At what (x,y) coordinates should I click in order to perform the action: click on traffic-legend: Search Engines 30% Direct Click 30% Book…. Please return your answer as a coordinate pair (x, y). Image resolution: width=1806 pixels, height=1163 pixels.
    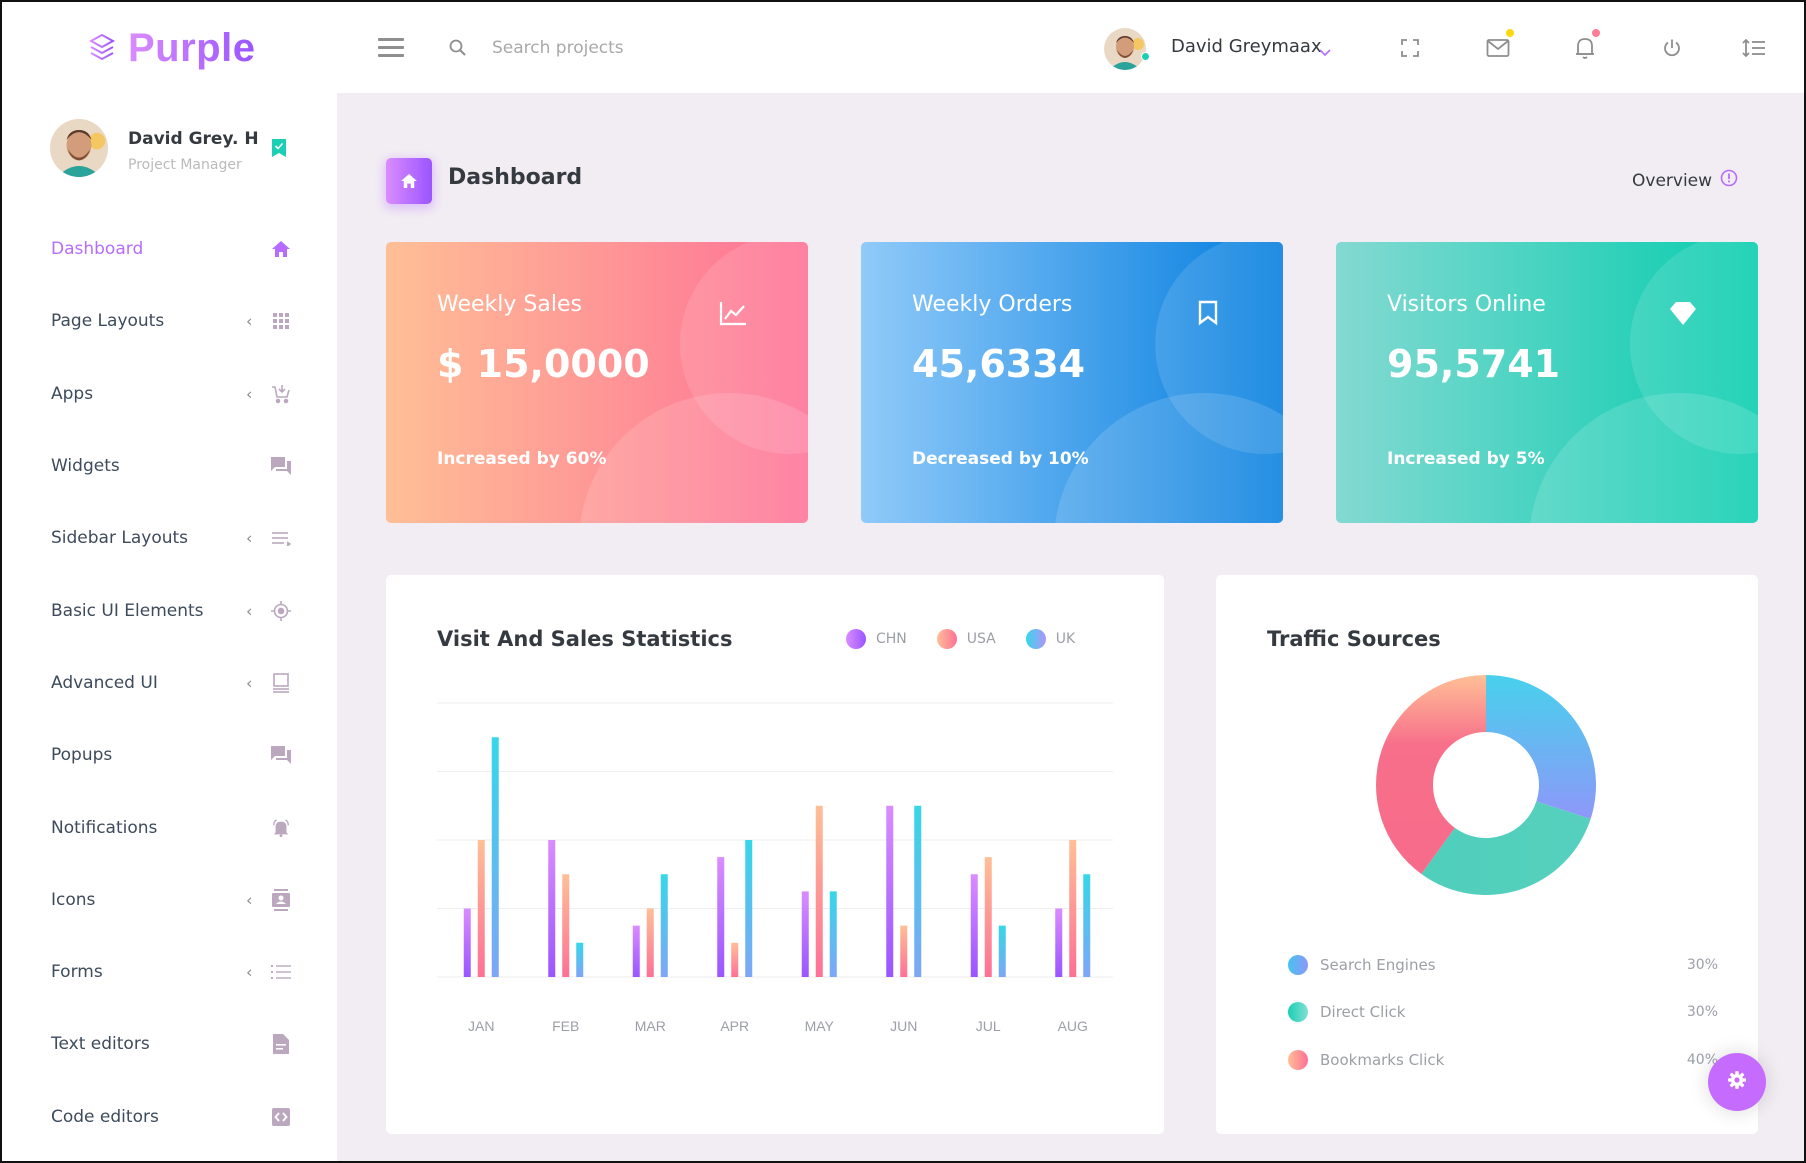
    Looking at the image, I should click on (1503, 1012).